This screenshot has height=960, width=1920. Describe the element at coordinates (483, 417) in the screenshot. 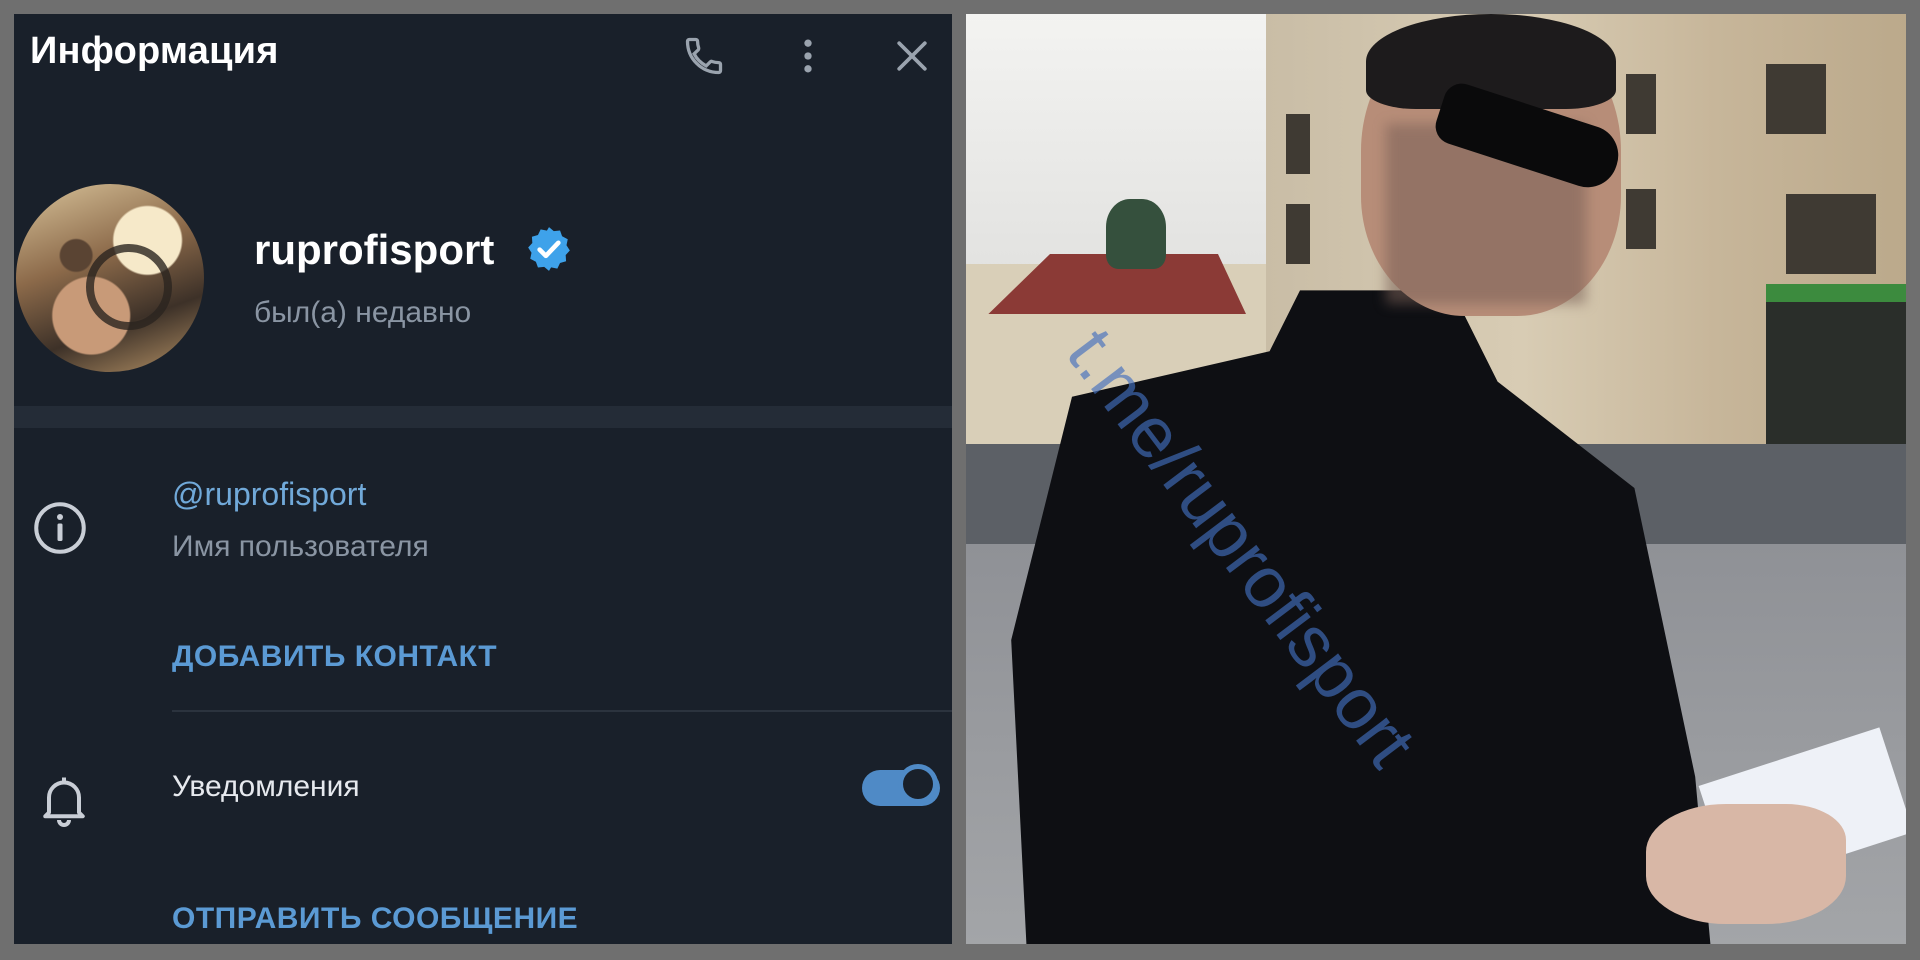

I see `section-divider` at that location.